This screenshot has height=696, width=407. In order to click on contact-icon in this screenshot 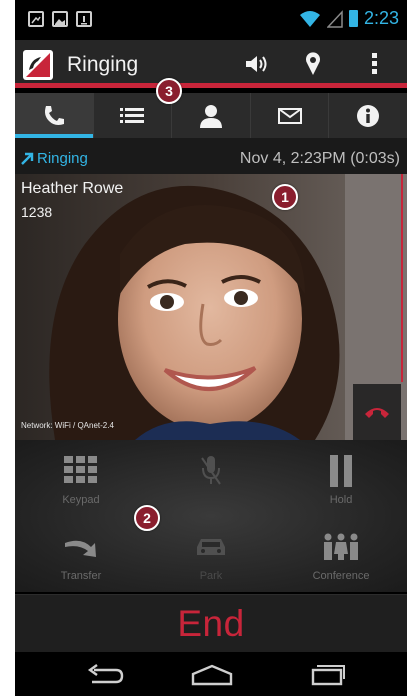, I will do `click(210, 116)`.